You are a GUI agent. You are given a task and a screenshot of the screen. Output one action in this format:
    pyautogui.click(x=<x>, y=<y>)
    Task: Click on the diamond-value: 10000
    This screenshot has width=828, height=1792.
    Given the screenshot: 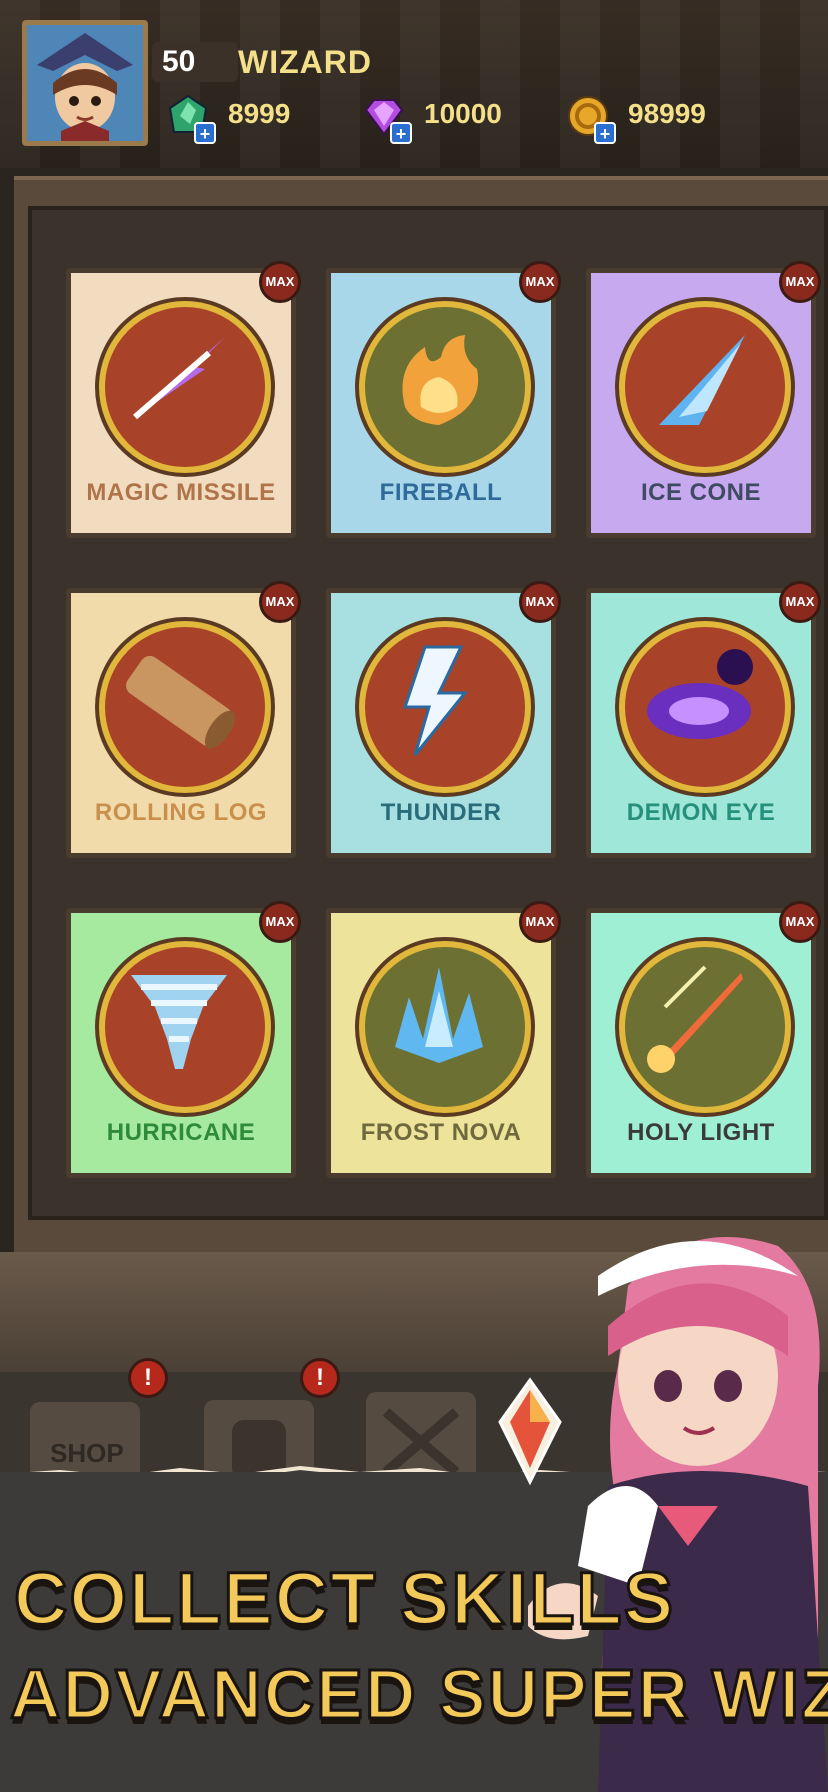 What is the action you would take?
    pyautogui.click(x=463, y=113)
    